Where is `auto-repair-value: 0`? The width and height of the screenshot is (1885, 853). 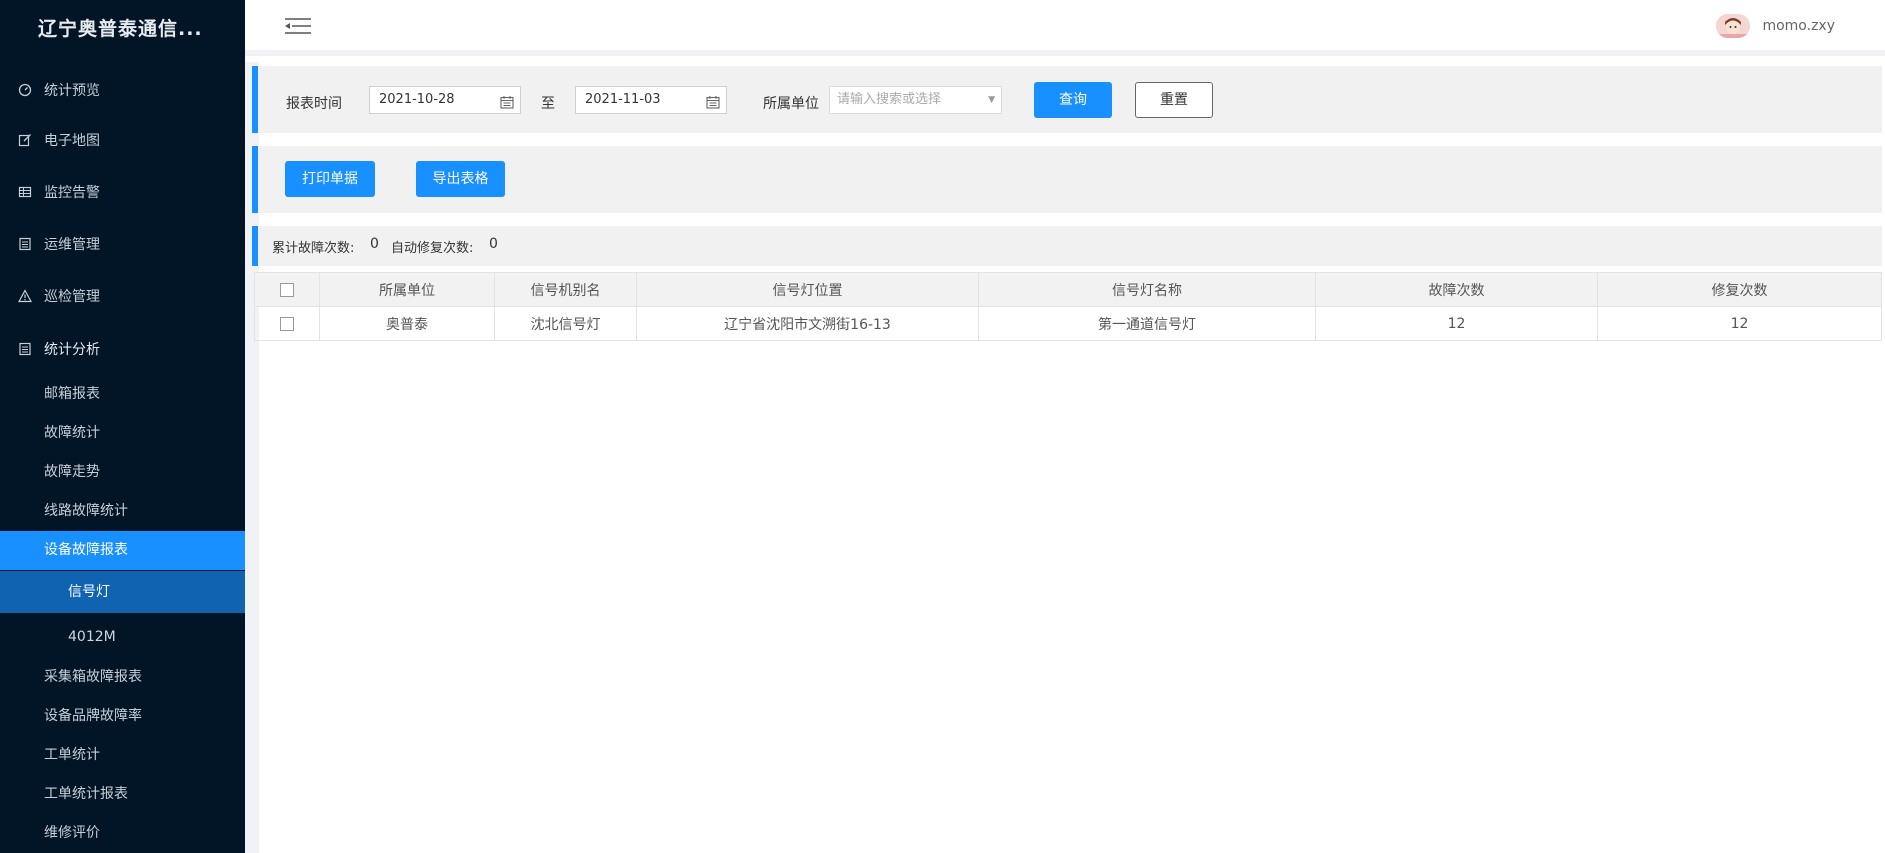 auto-repair-value: 0 is located at coordinates (493, 244).